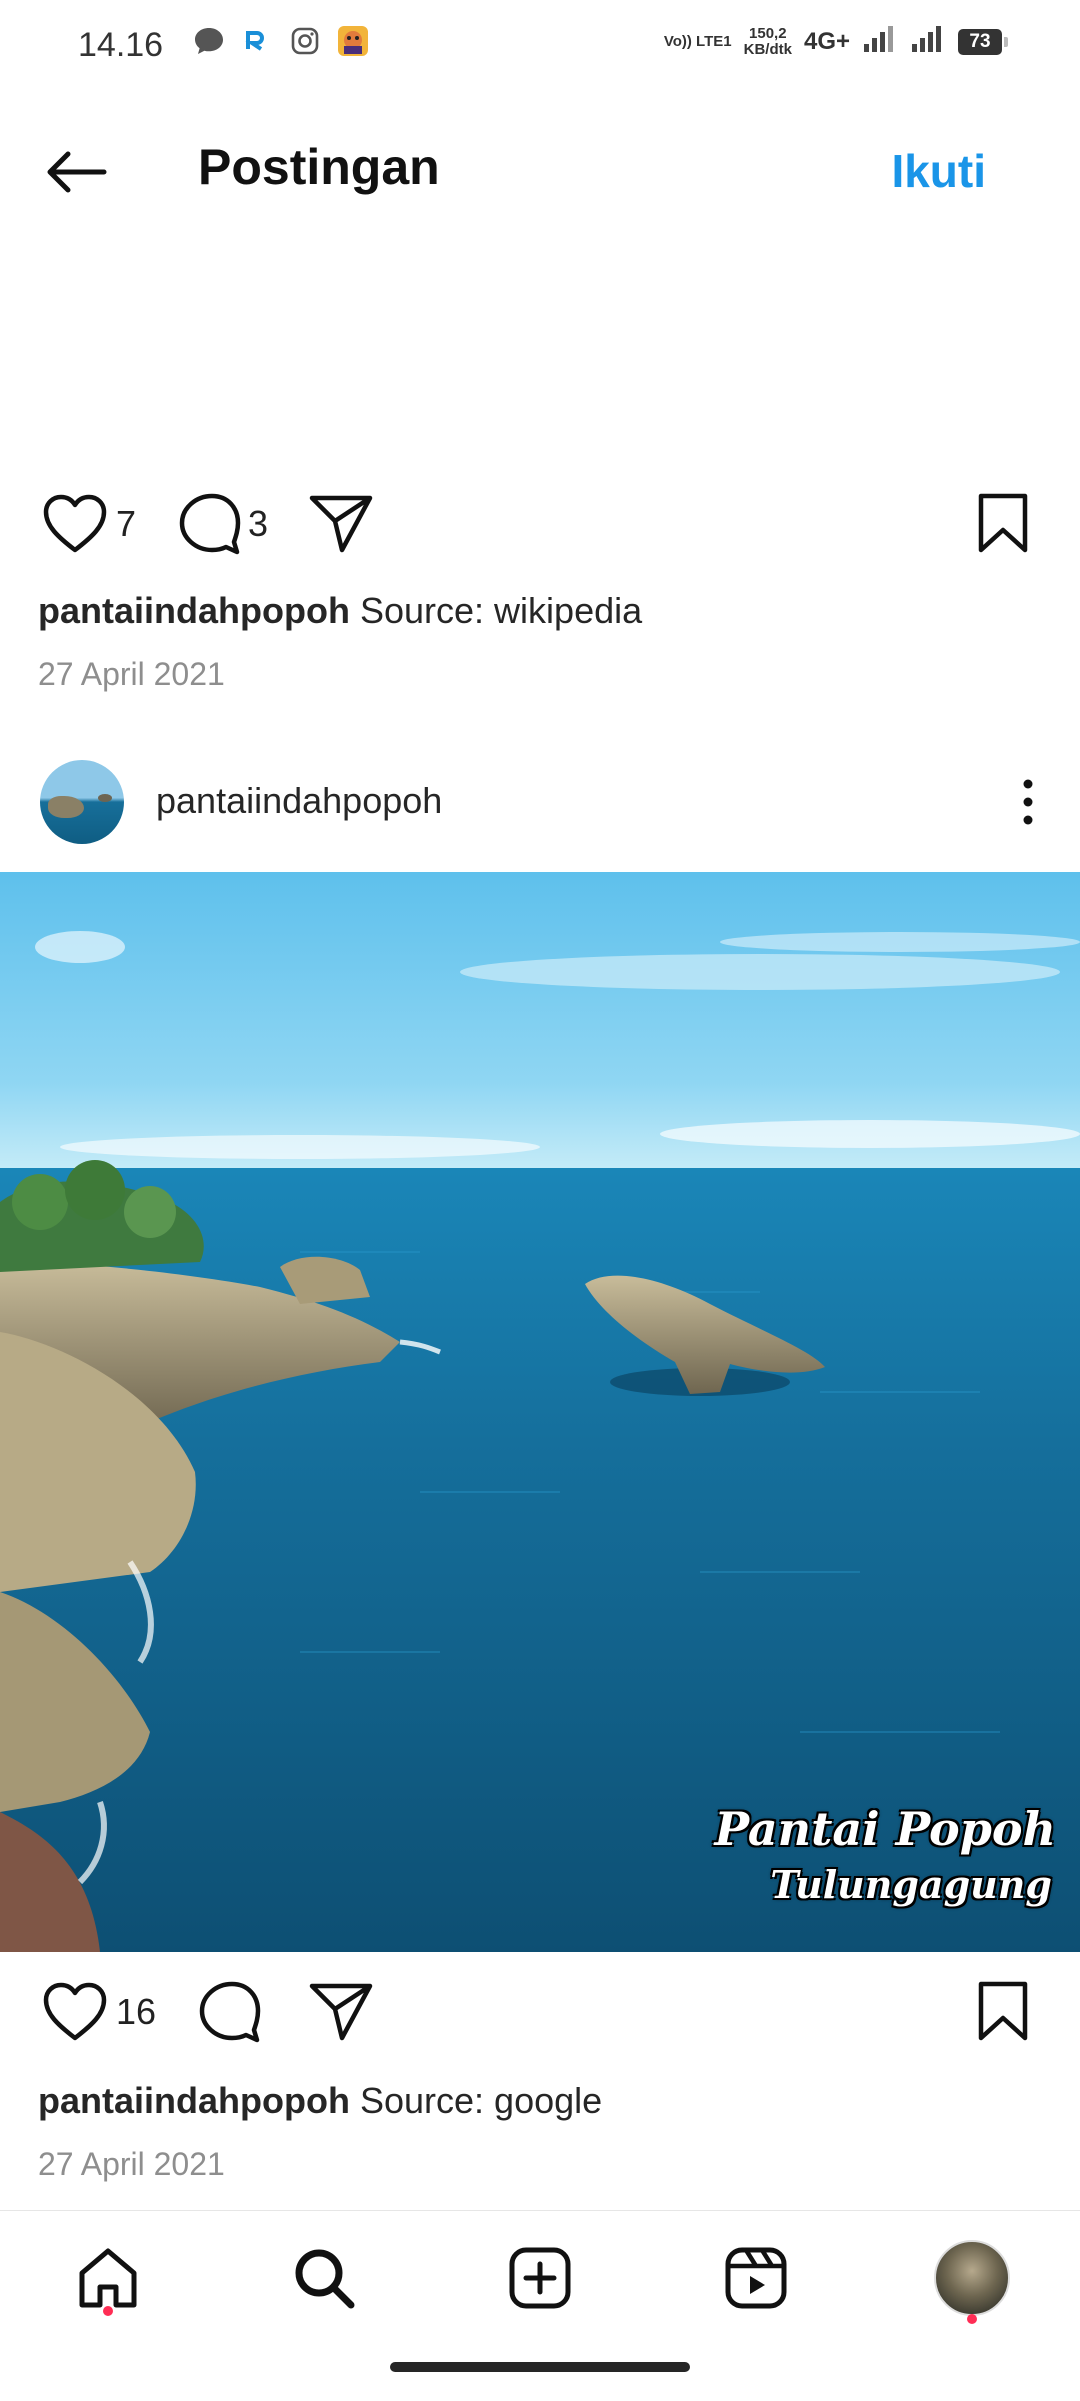 The width and height of the screenshot is (1080, 2401). I want to click on more-options-button, so click(1028, 802).